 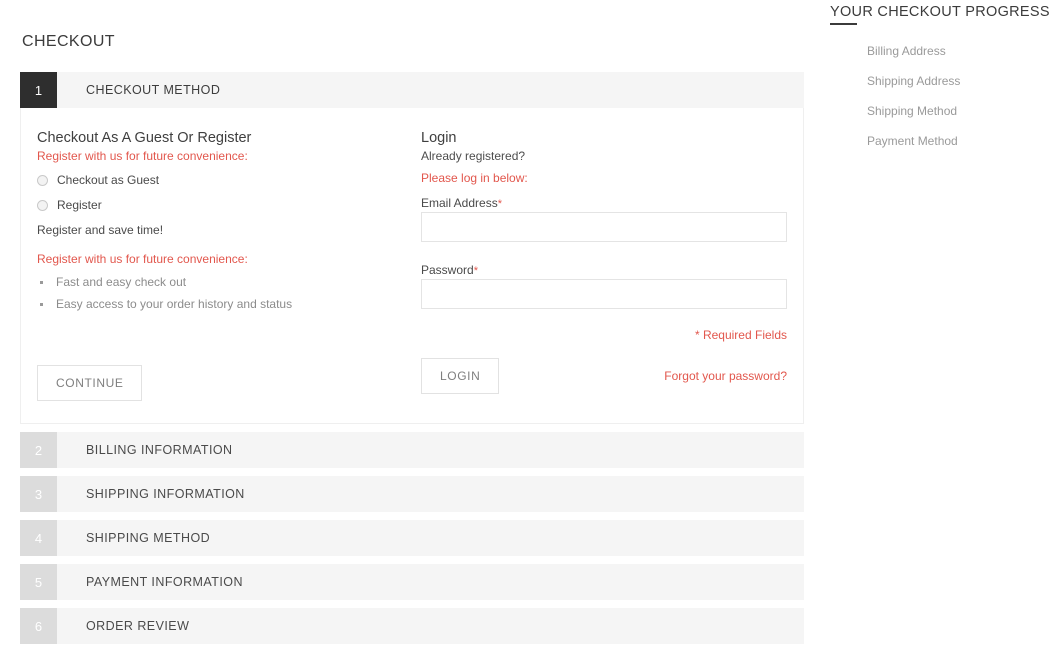 What do you see at coordinates (604, 376) in the screenshot?
I see `login-actions-row: LOGIN Forgot your password?` at bounding box center [604, 376].